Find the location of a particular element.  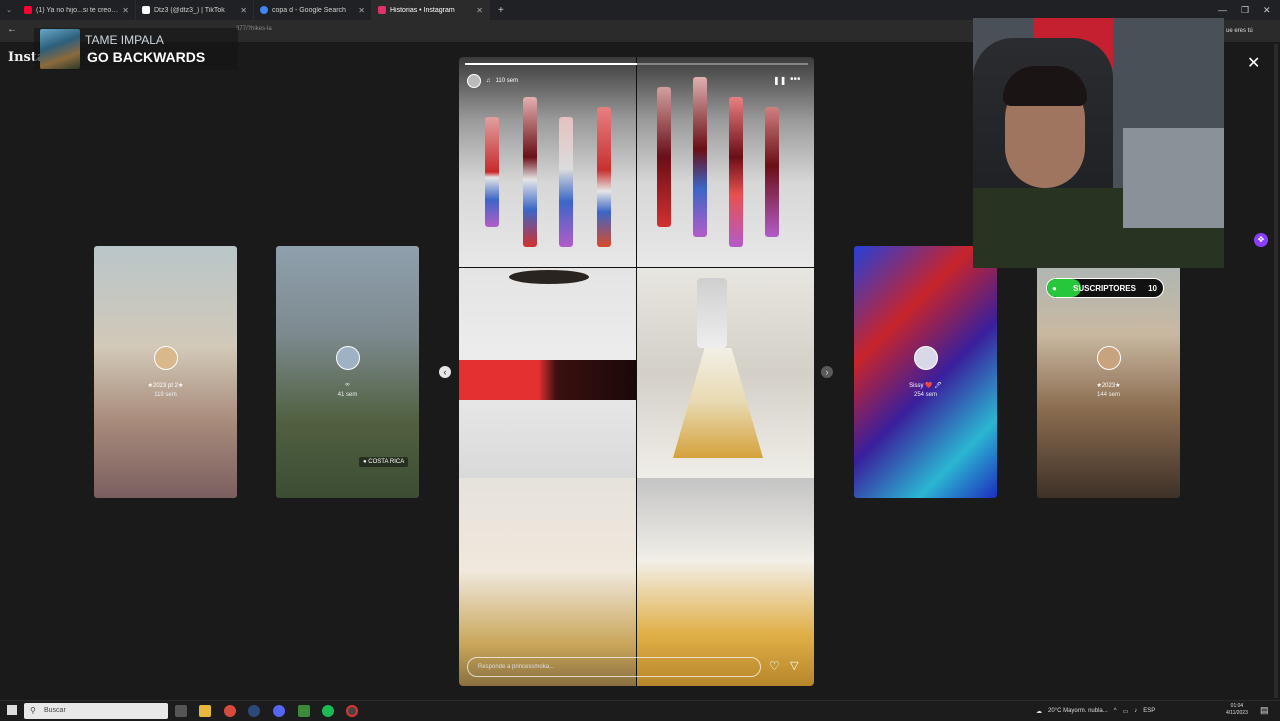

story-image-flask-hand is located at coordinates (547, 582).